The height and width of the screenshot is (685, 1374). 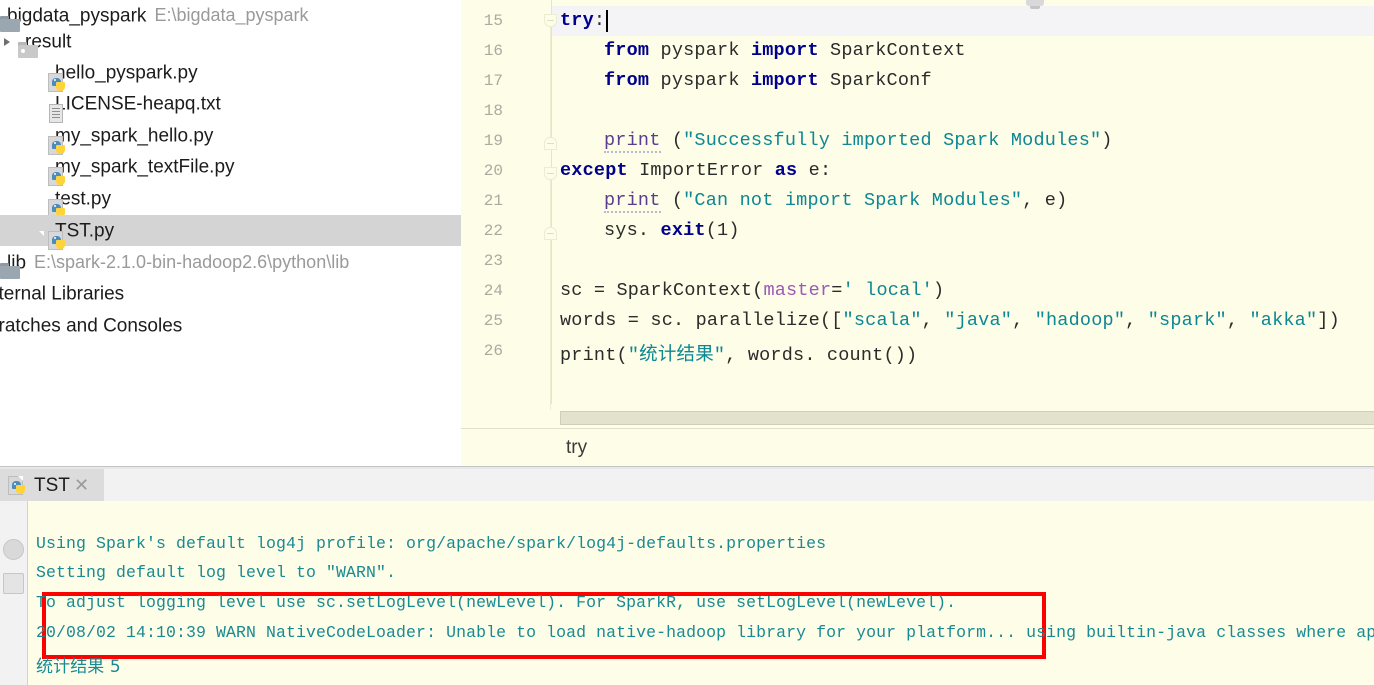 I want to click on code-token: :, so click(x=599, y=20).